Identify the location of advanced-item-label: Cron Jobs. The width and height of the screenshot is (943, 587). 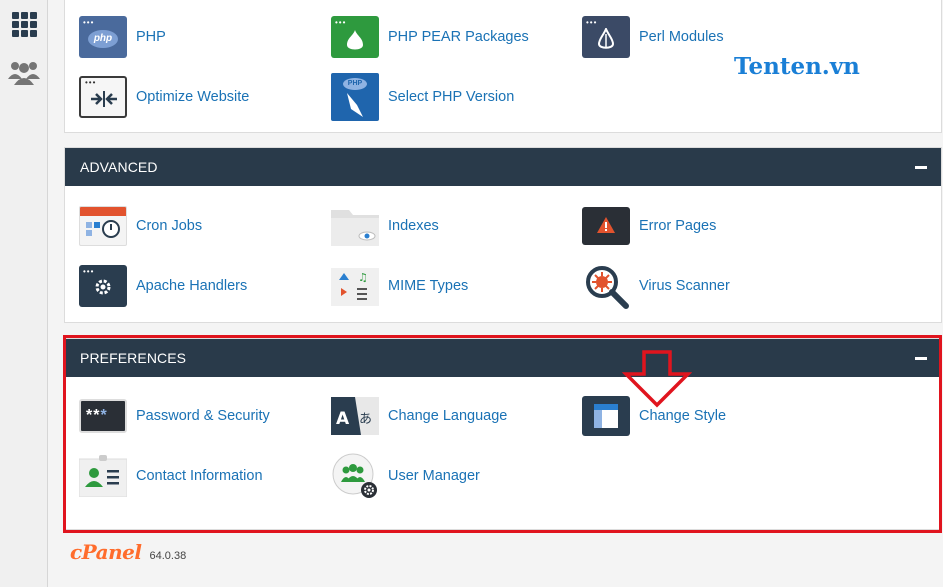
(169, 226).